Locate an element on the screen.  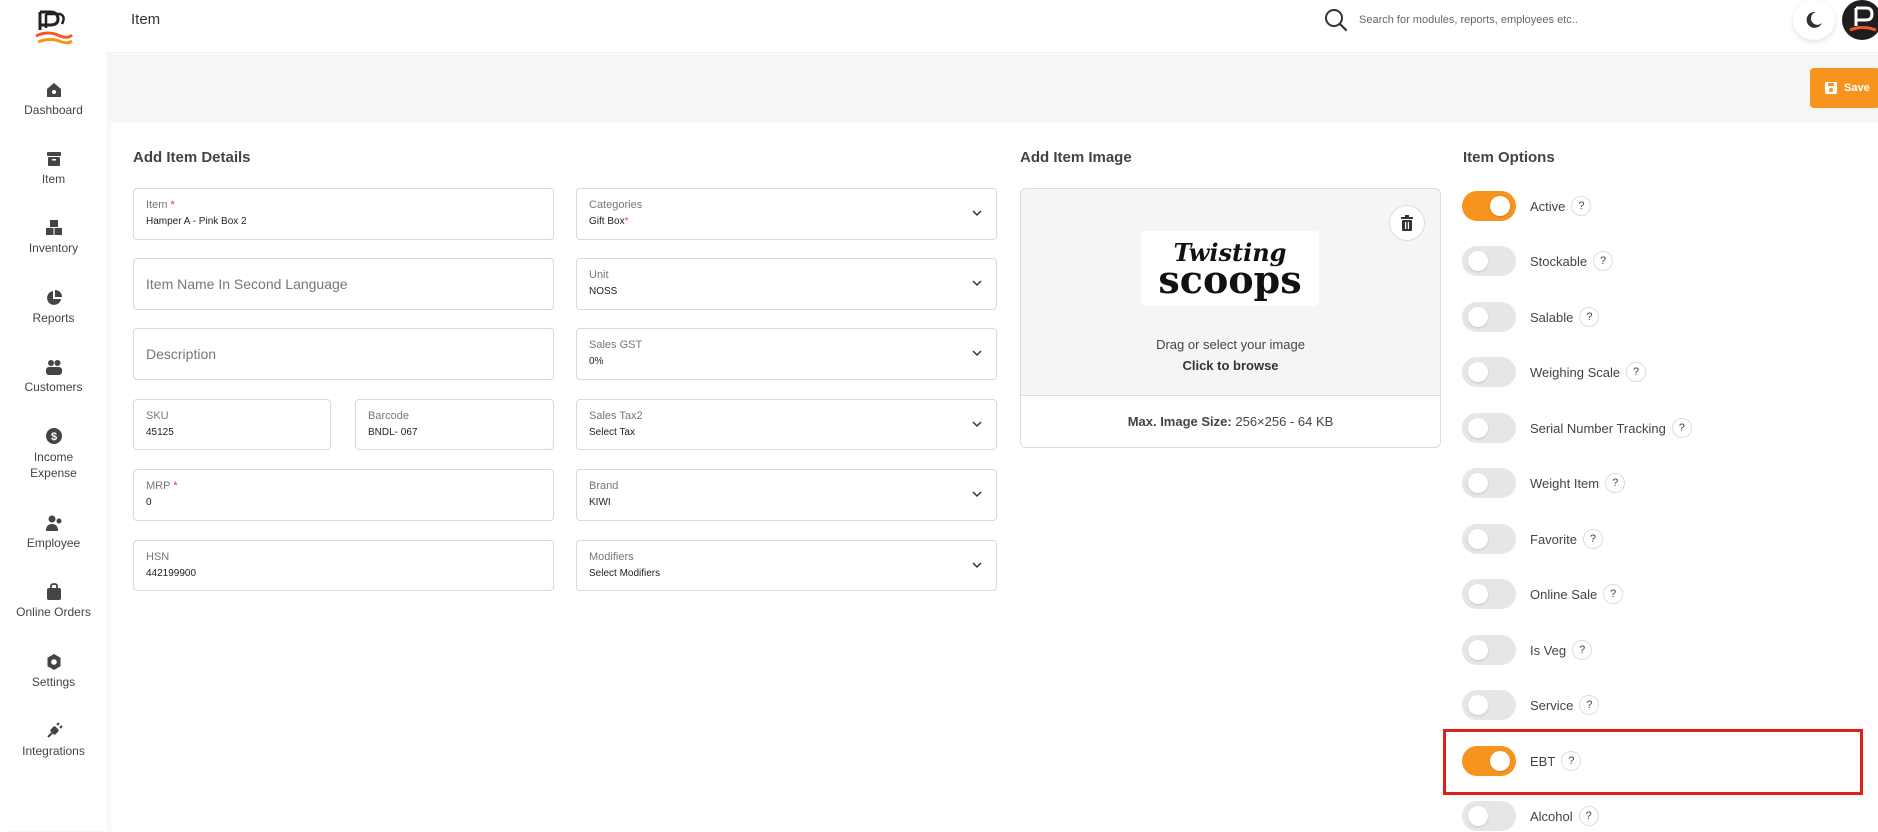
unit-select: Unit NOSS is located at coordinates (786, 284).